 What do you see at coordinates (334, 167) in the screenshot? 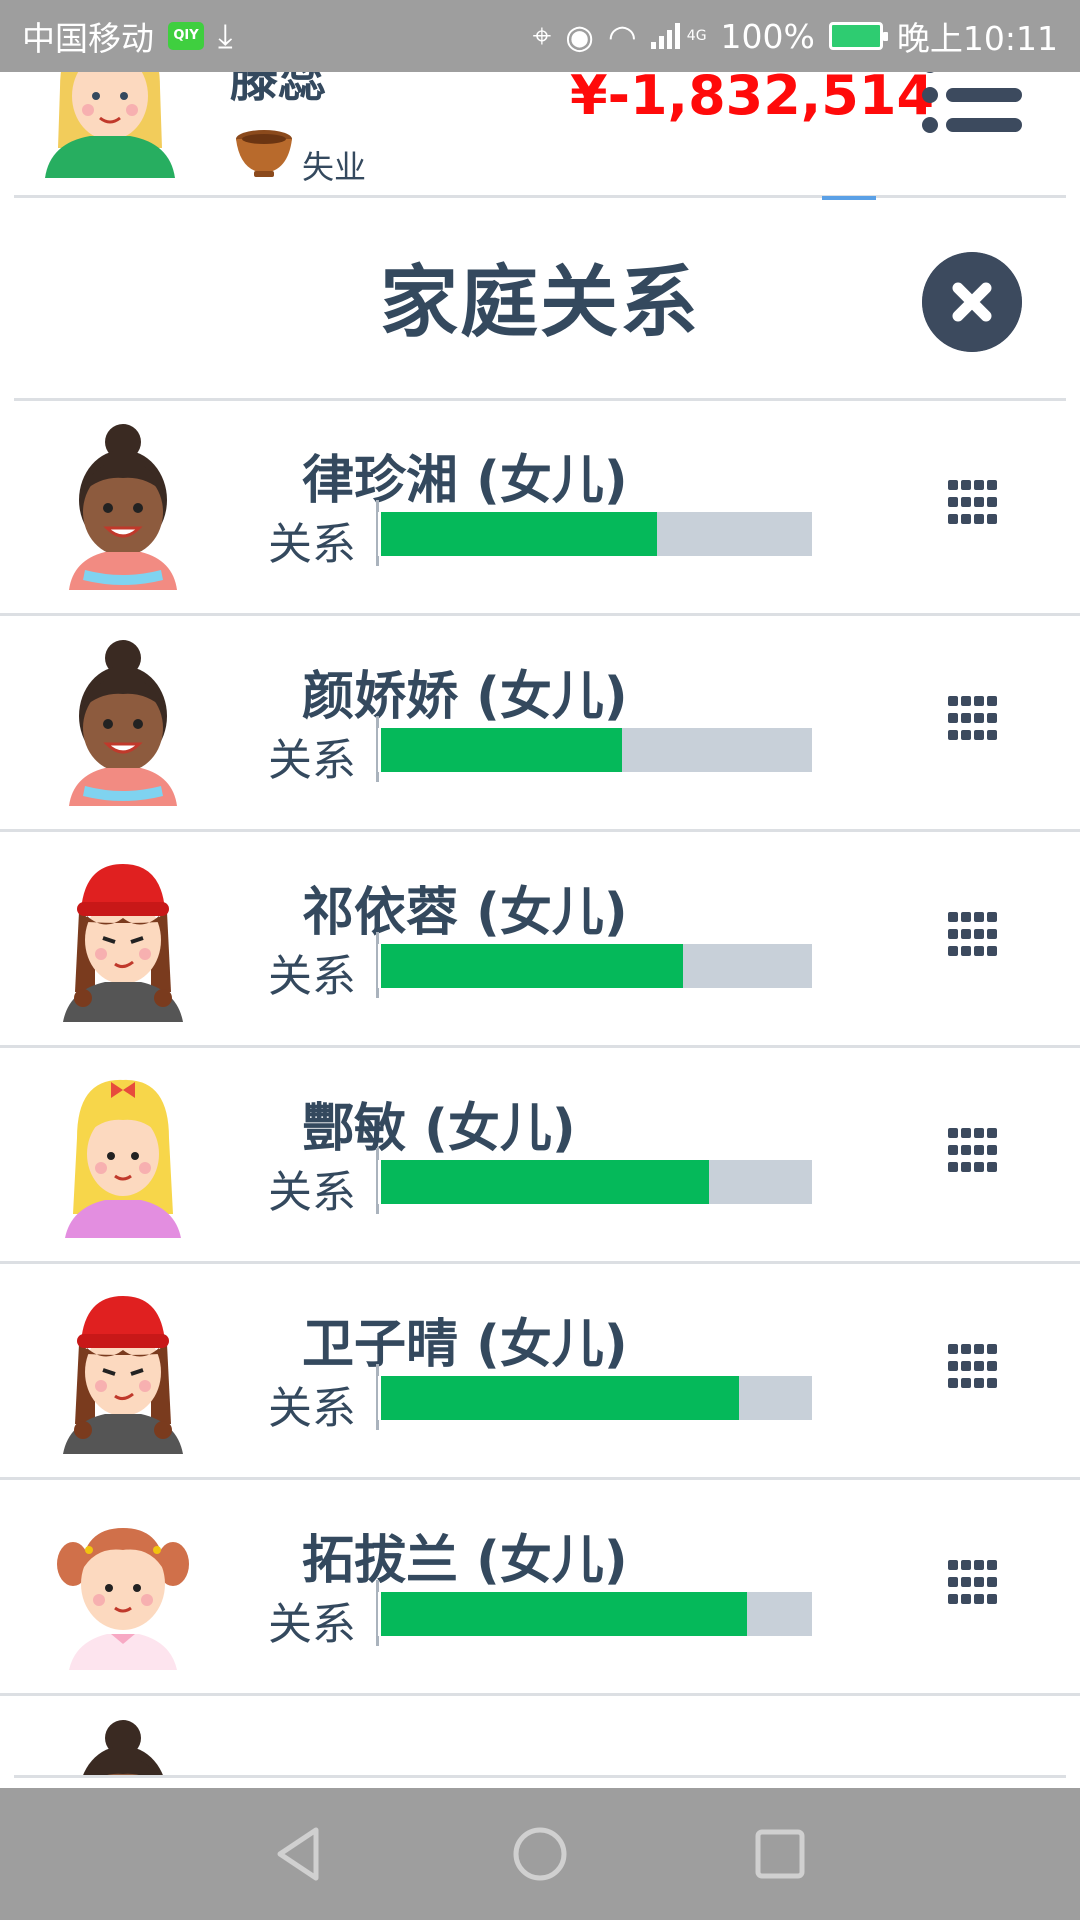
I see `job-status: 失业` at bounding box center [334, 167].